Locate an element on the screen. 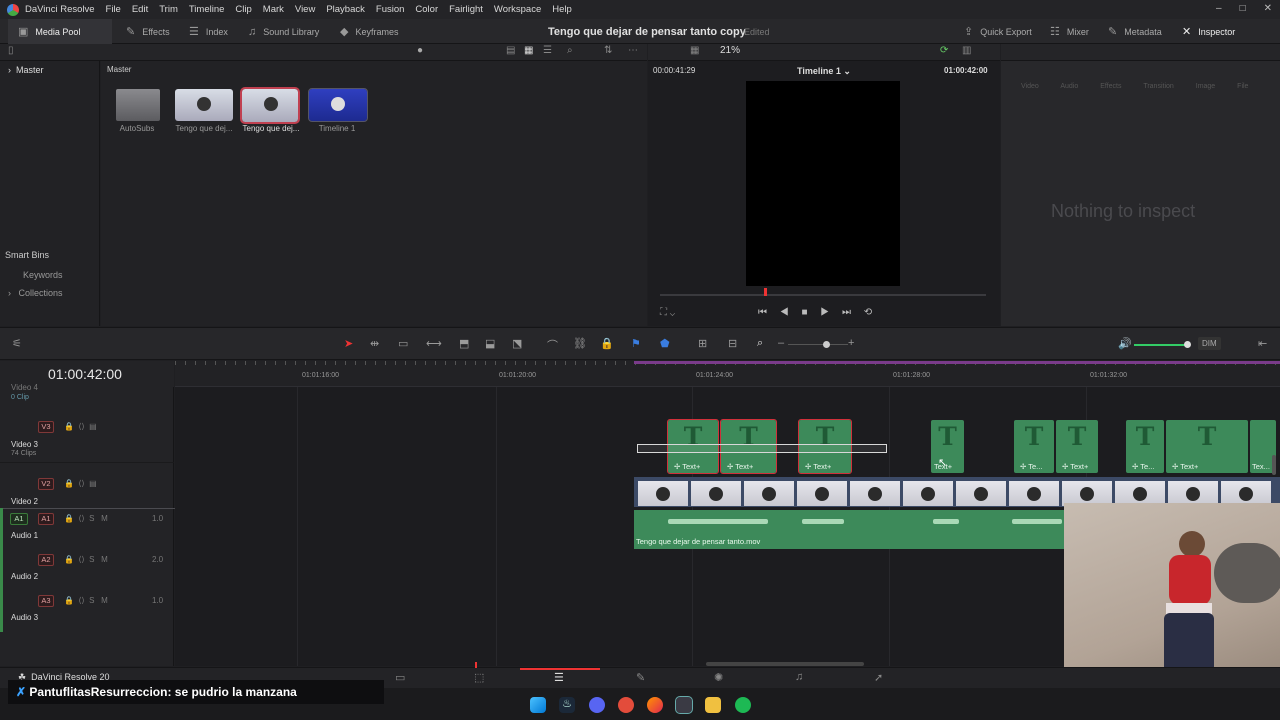  text-clip: T Text+ is located at coordinates (947, 446).